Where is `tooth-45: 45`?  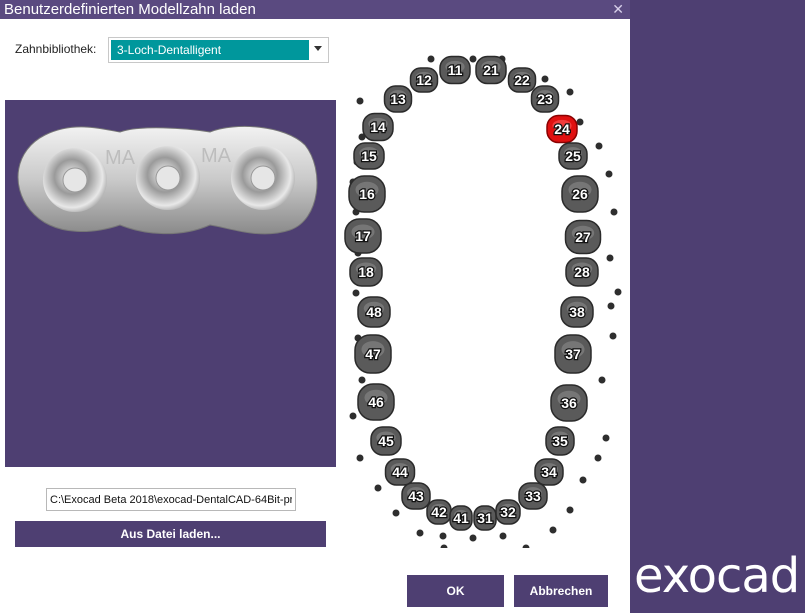
tooth-45: 45 is located at coordinates (386, 441).